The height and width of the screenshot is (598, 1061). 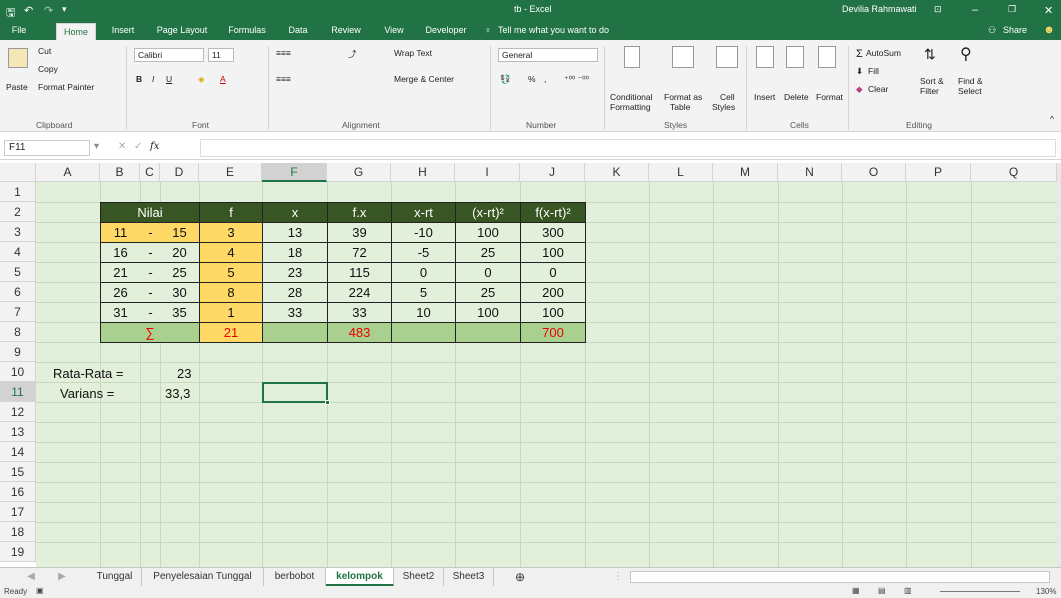 I want to click on column-header: E, so click(x=230, y=172).